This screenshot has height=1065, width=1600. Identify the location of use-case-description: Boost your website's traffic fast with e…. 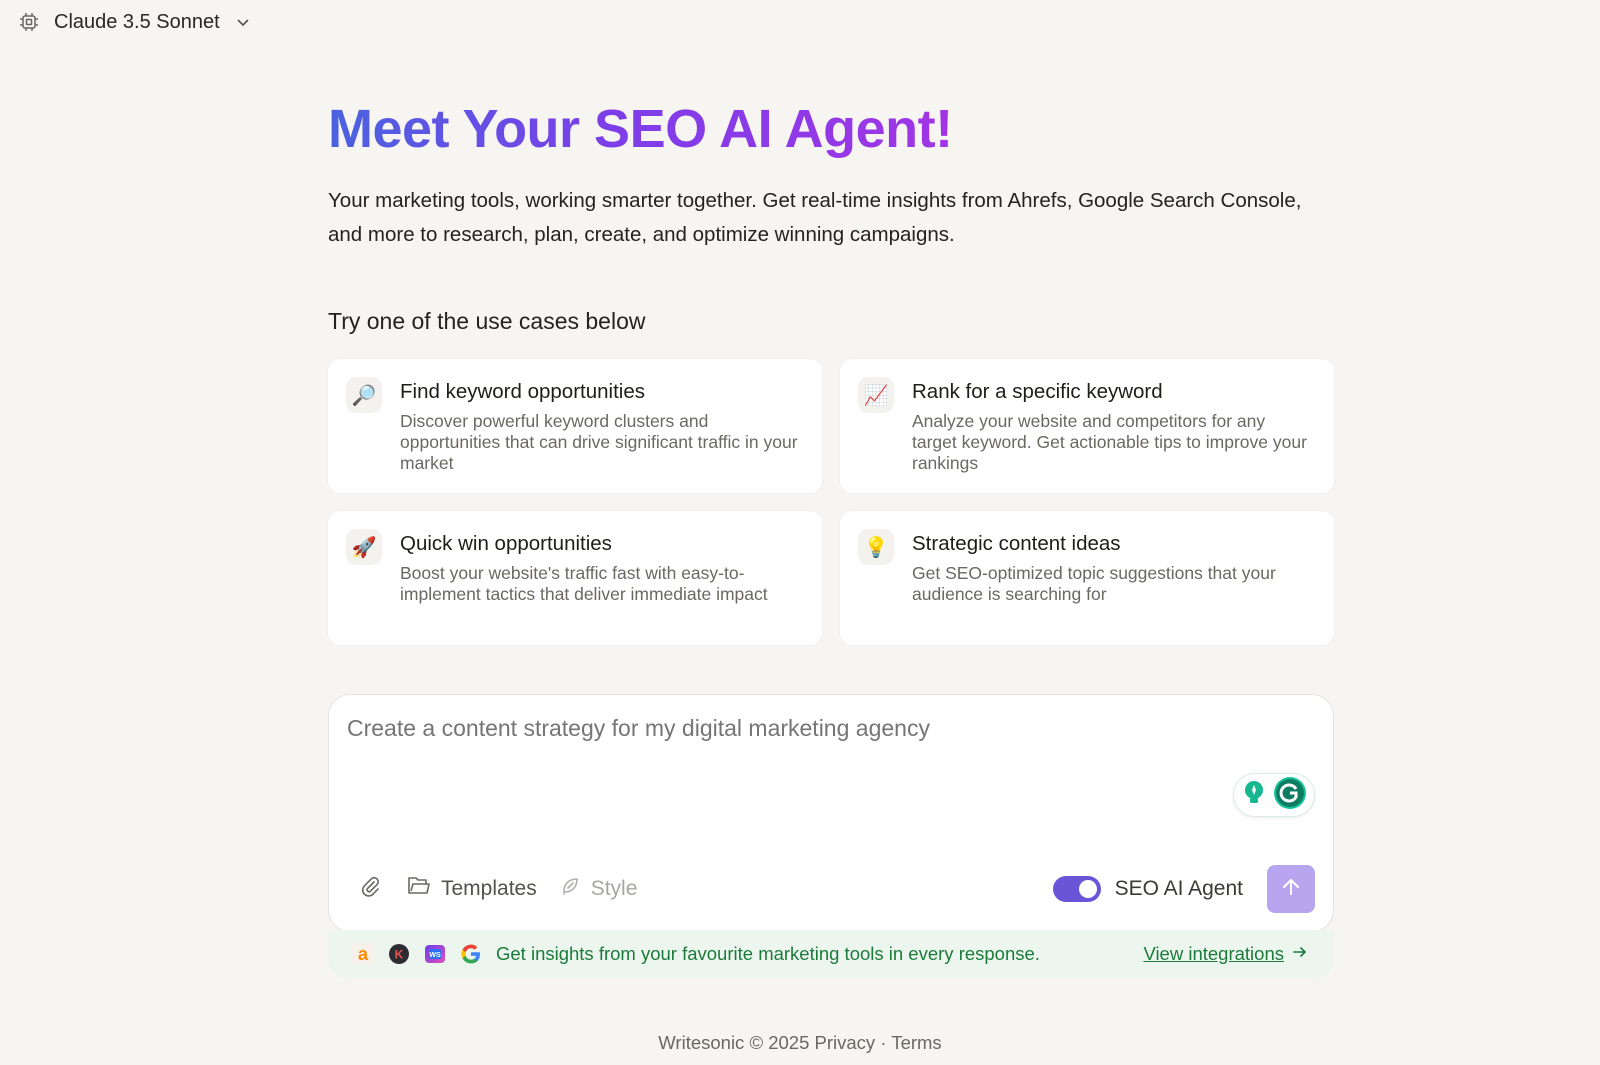
(584, 583).